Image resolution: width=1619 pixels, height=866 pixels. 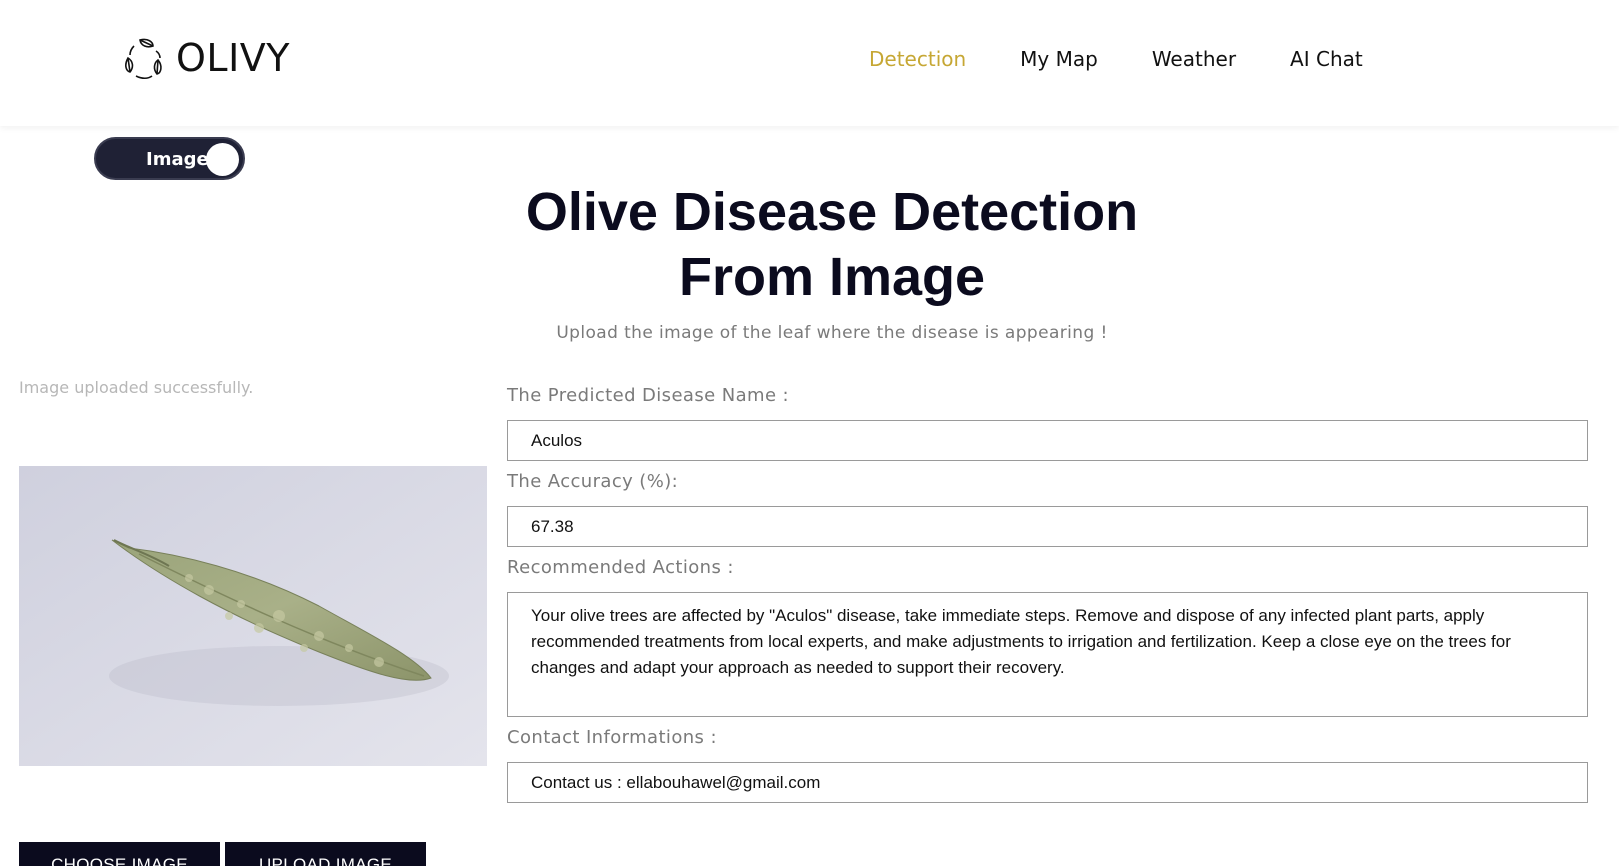 I want to click on mode-toggle-label: Image, so click(x=177, y=159).